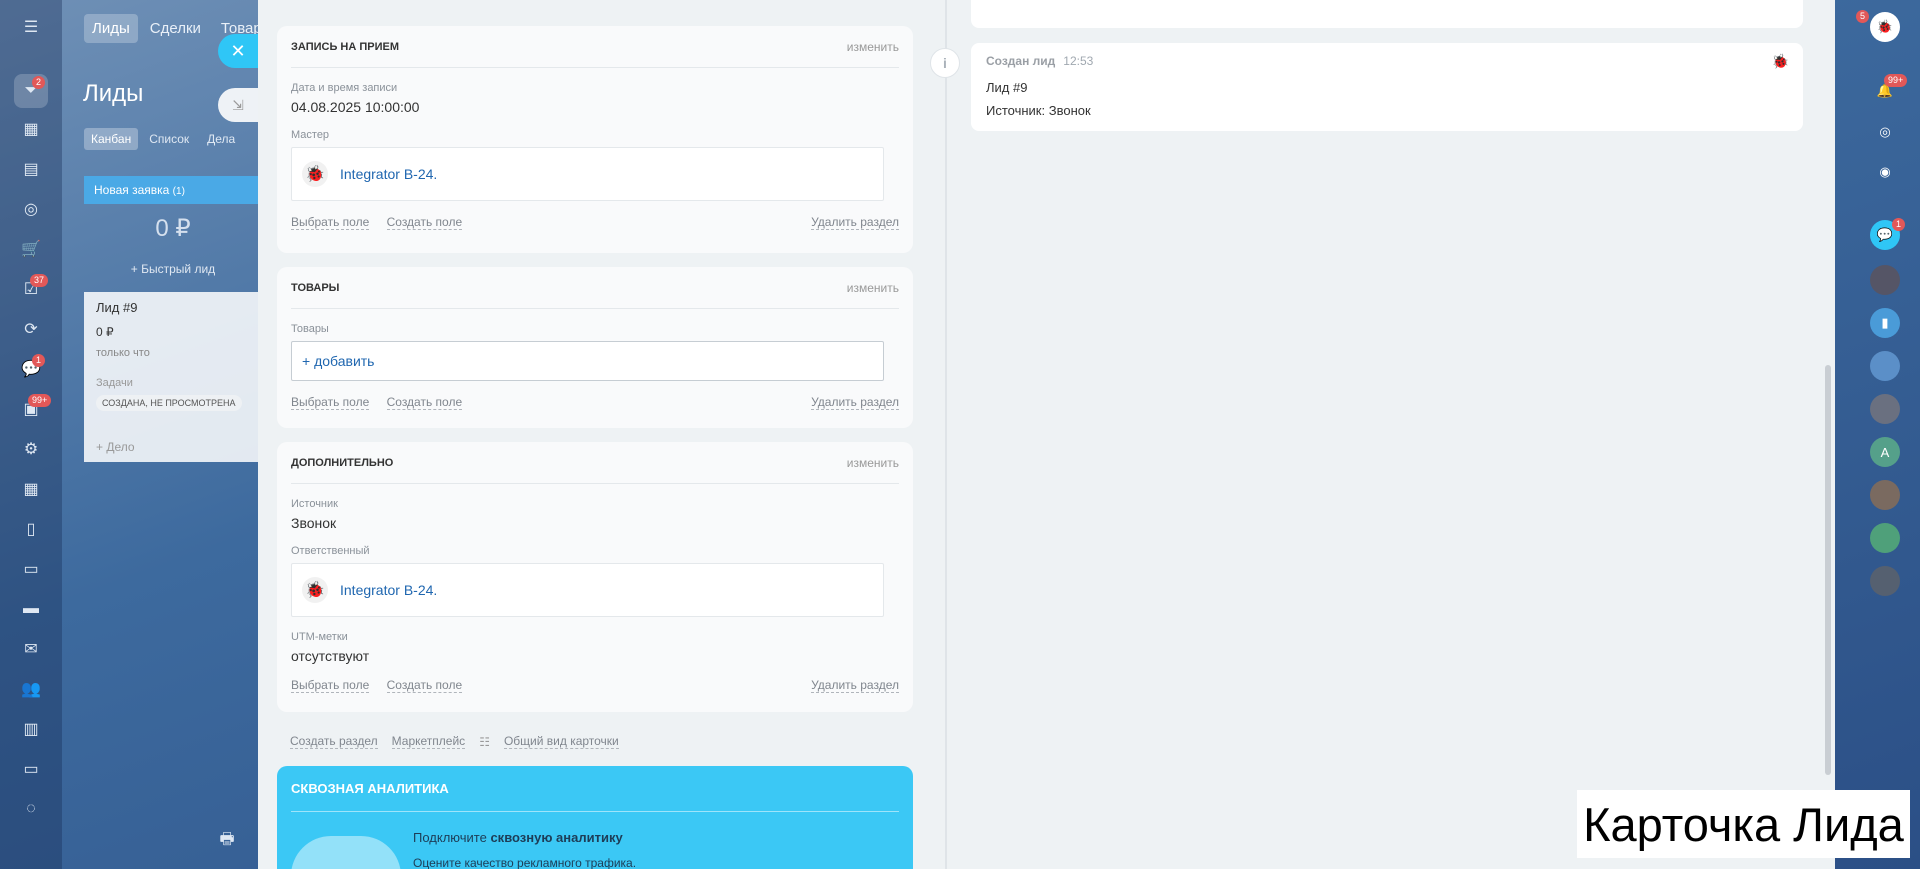 This screenshot has width=1920, height=869. I want to click on field-label: Источник, so click(314, 504).